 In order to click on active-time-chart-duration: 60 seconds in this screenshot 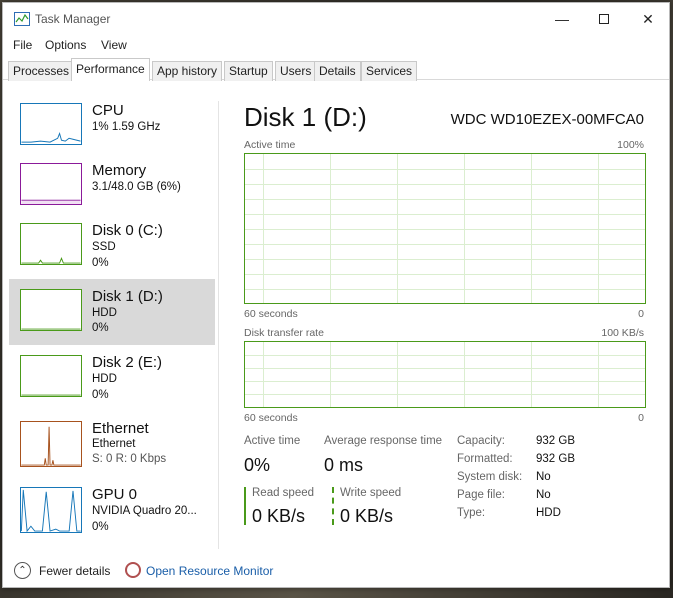, I will do `click(271, 314)`.